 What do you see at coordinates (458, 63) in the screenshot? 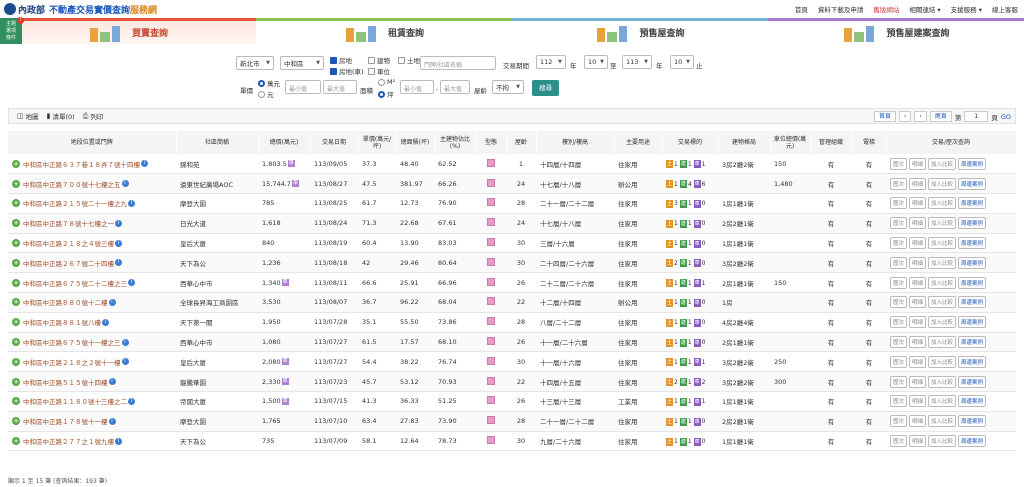
I see `address-search-input: 門牌/社區名稱` at bounding box center [458, 63].